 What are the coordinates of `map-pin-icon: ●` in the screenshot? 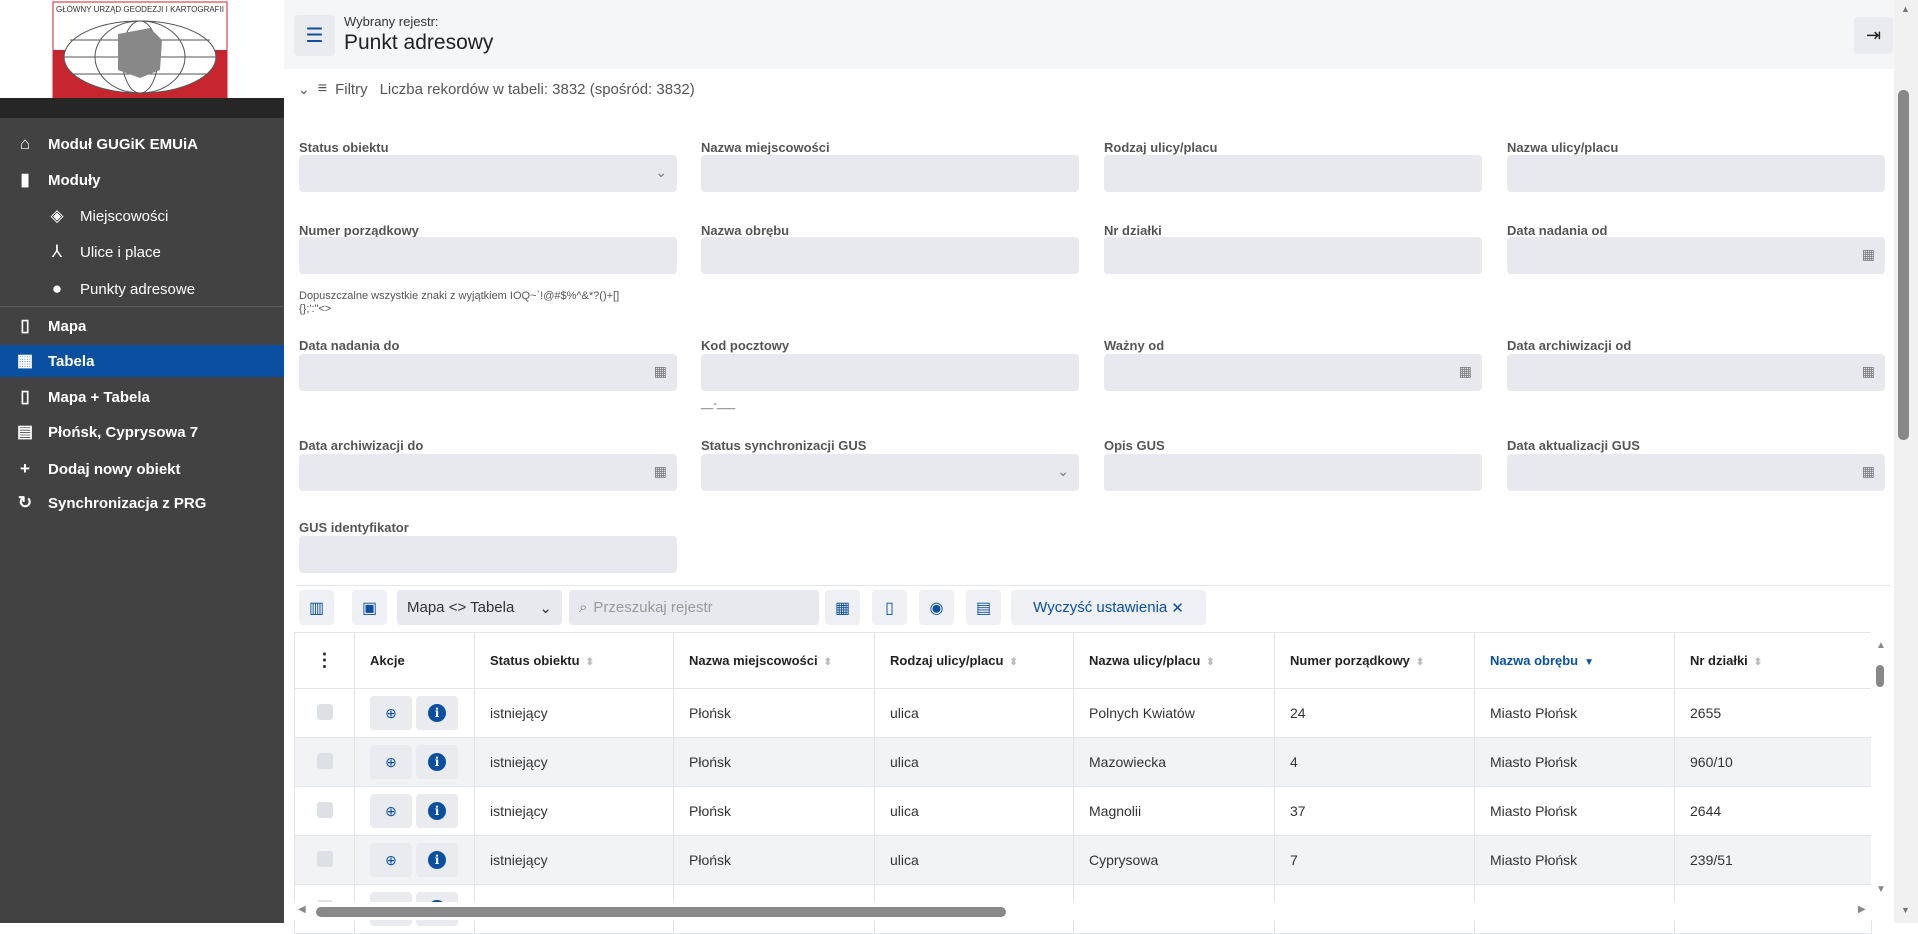 It's located at (57, 288).